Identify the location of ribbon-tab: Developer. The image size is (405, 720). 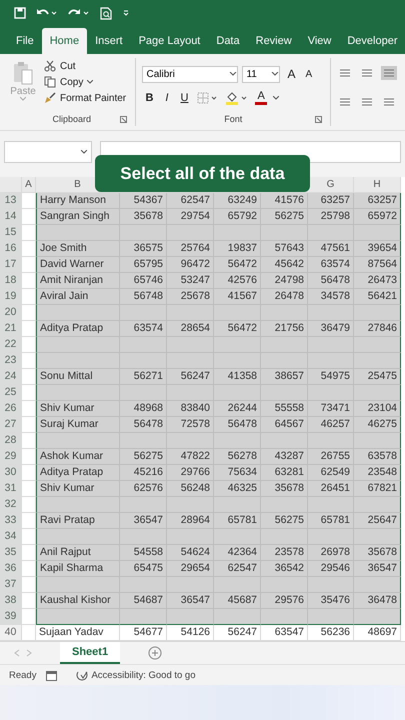
(372, 41).